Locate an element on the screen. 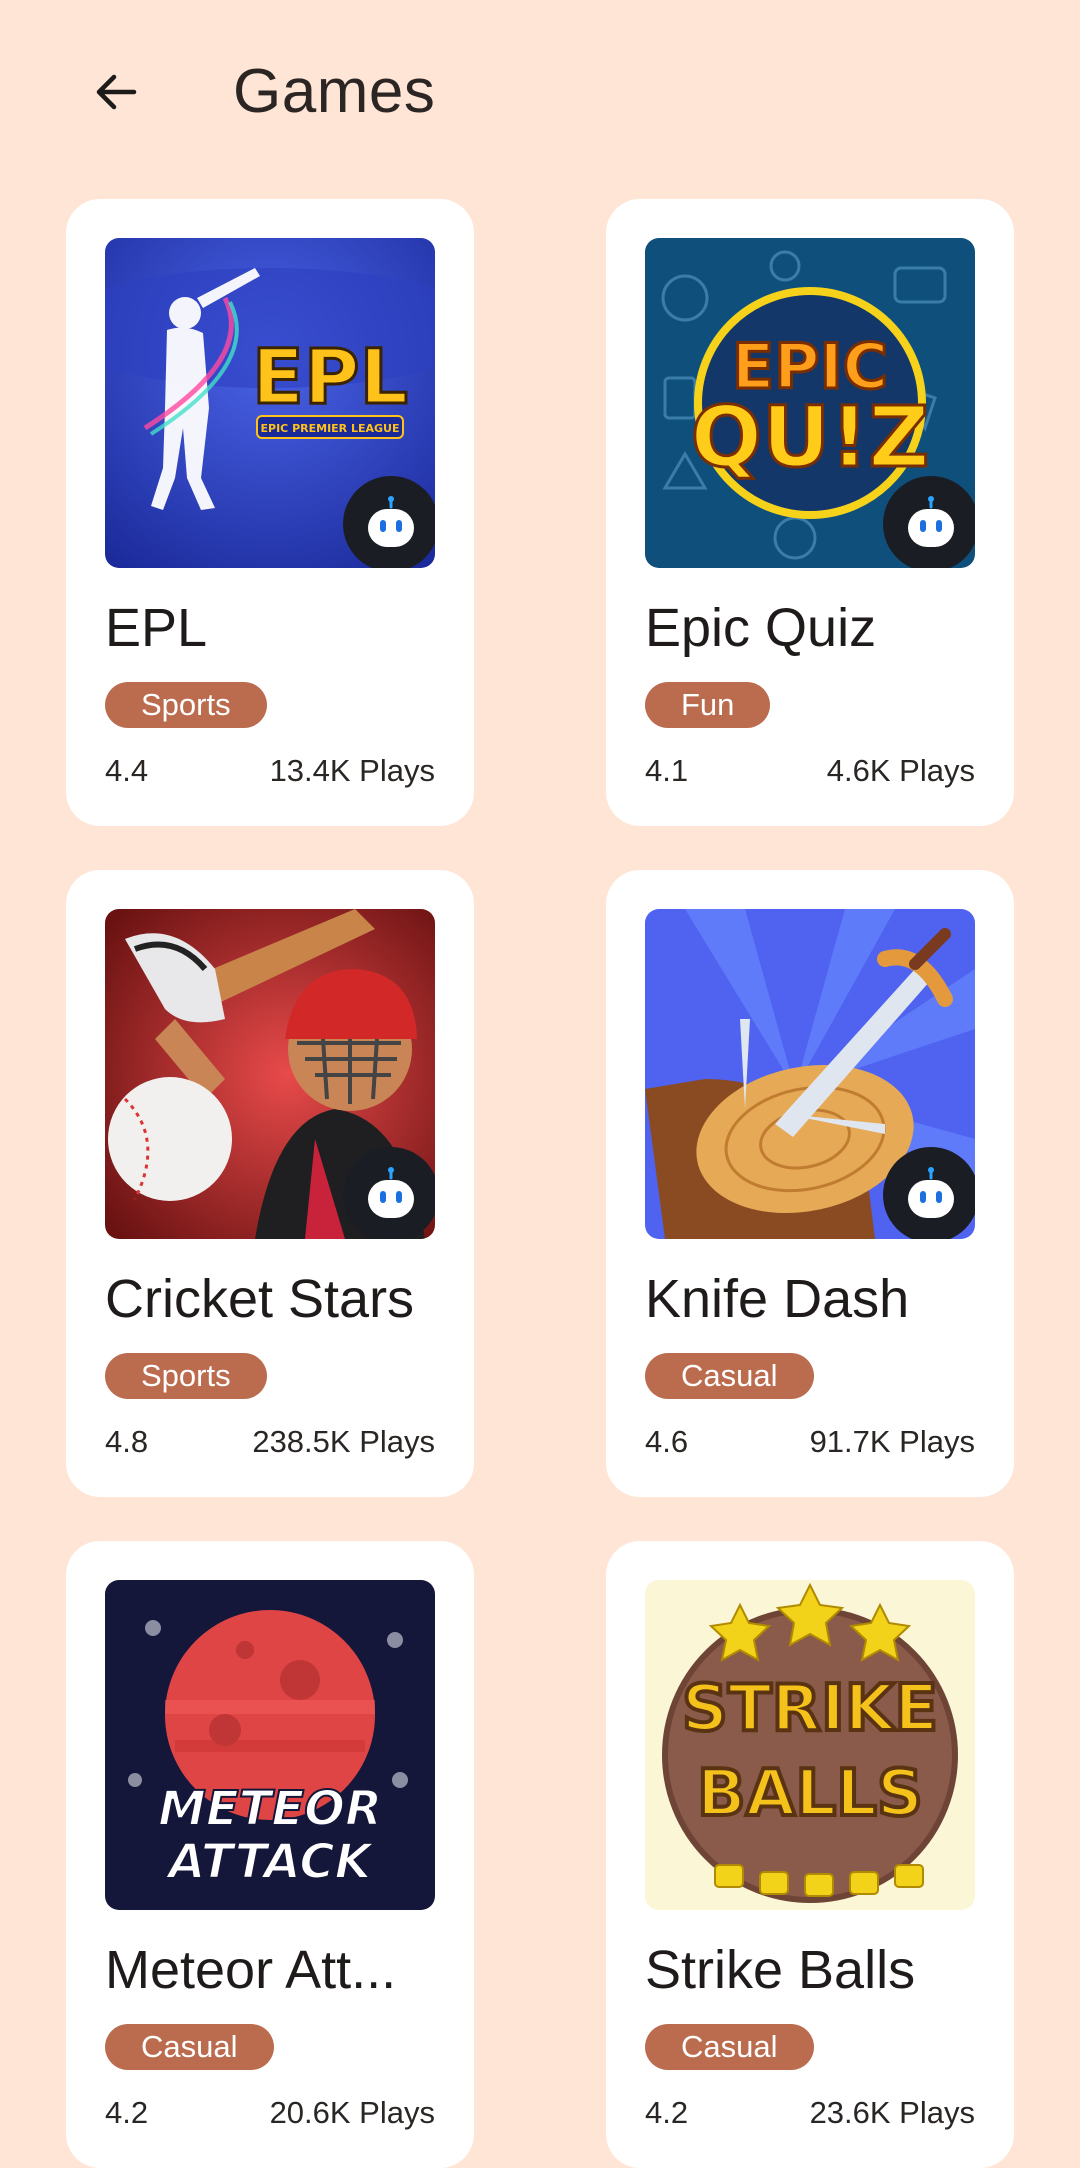  game-plays: 238.5K Plays is located at coordinates (343, 1441).